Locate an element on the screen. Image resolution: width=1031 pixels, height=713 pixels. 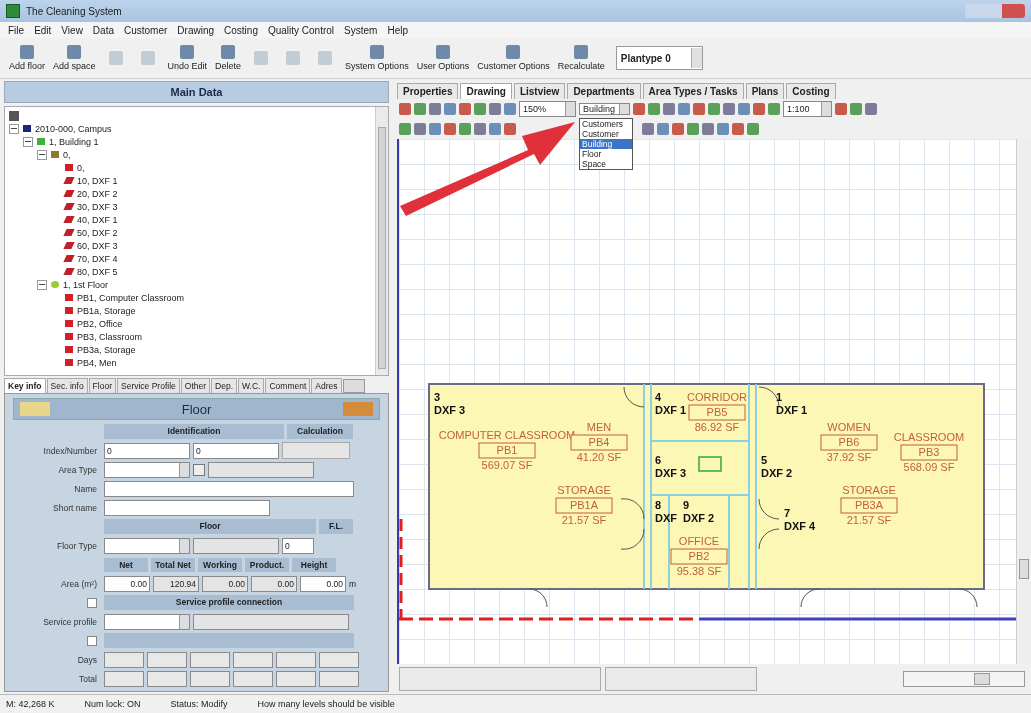
toolbar-button: Add space is located at coordinates (74, 58).